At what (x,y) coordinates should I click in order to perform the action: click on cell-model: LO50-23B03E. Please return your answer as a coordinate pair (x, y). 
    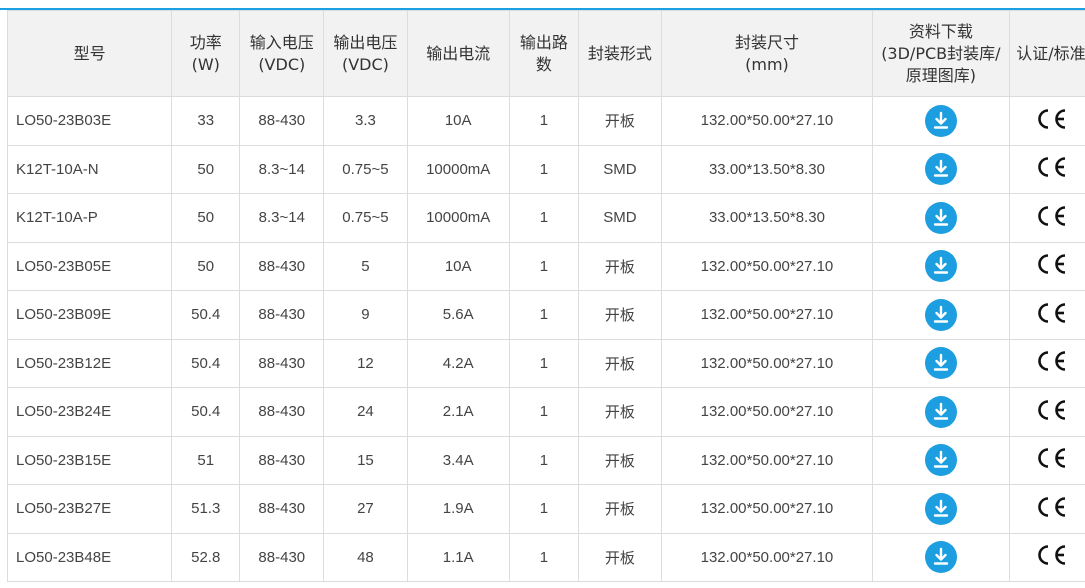
    Looking at the image, I should click on (89, 121).